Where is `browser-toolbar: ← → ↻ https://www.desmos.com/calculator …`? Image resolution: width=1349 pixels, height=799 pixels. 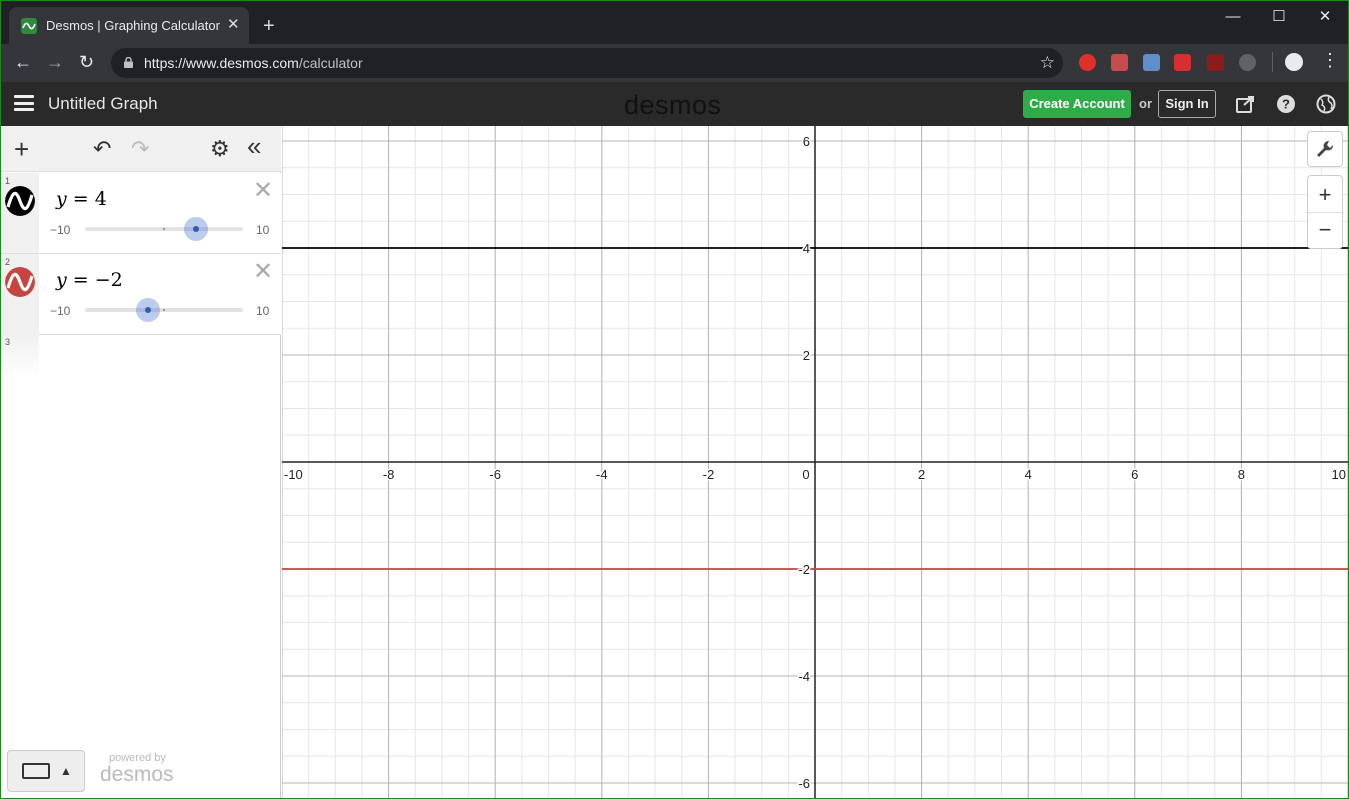
browser-toolbar: ← → ↻ https://www.desmos.com/calculator … is located at coordinates (674, 63).